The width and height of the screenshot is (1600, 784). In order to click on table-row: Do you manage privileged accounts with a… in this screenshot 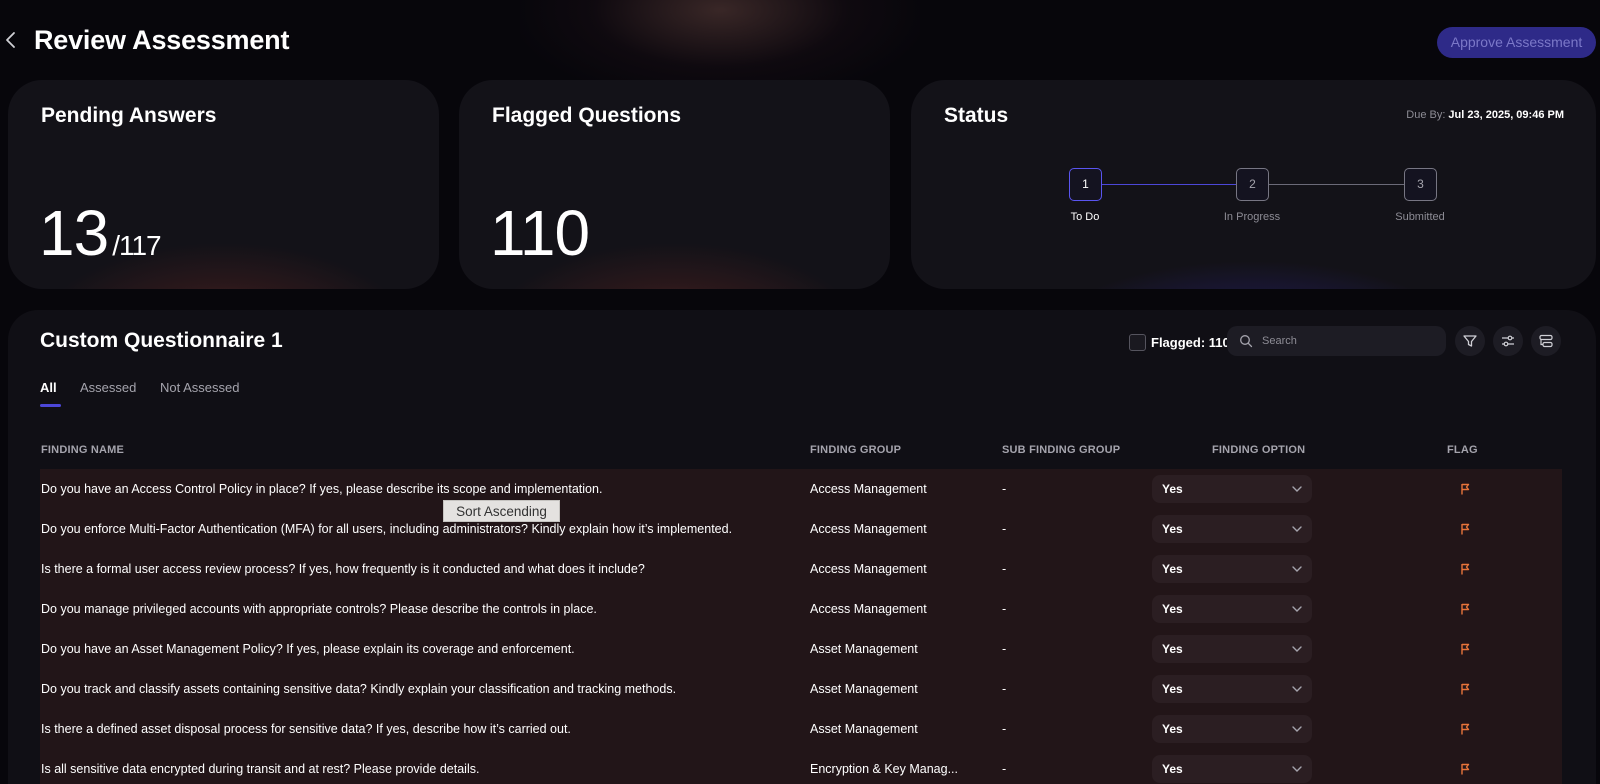, I will do `click(801, 609)`.